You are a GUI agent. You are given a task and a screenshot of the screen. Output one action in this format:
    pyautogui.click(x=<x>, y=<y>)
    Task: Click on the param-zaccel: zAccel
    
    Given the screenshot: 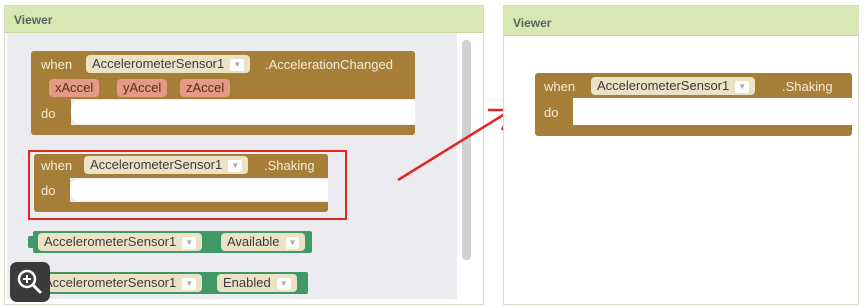 What is the action you would take?
    pyautogui.click(x=205, y=88)
    